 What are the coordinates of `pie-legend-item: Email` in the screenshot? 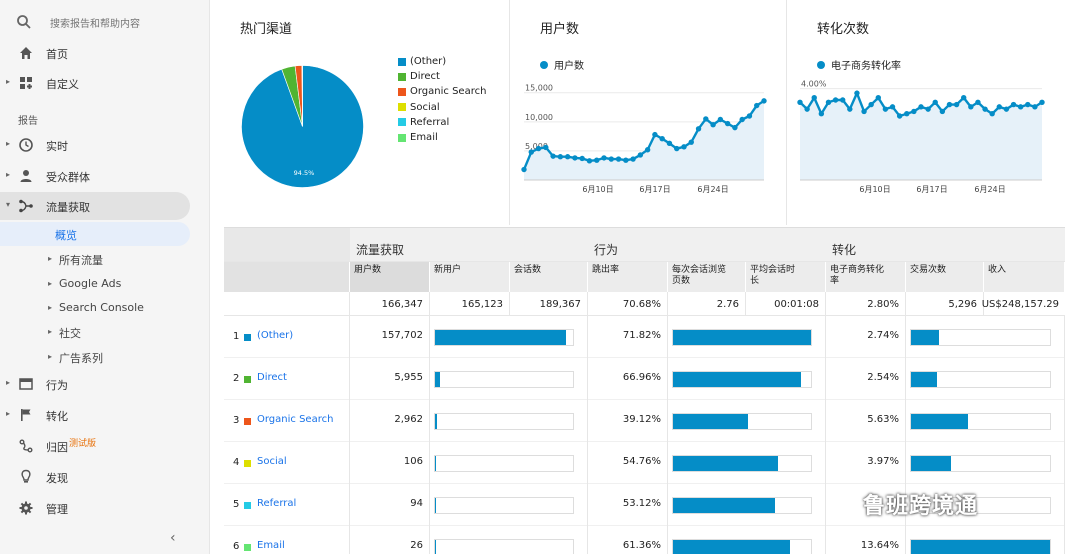 It's located at (418, 137).